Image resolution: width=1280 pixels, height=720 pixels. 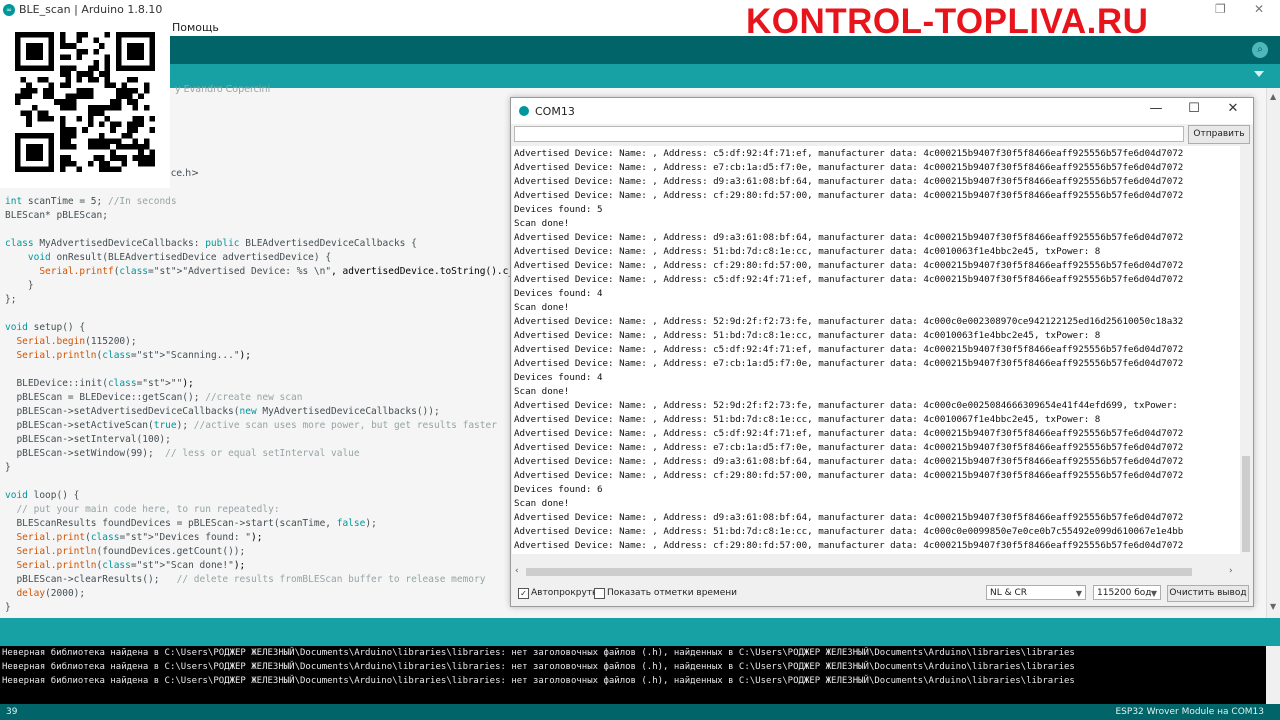 What do you see at coordinates (1220, 9) in the screenshot?
I see `ide-restore-icon: ❐` at bounding box center [1220, 9].